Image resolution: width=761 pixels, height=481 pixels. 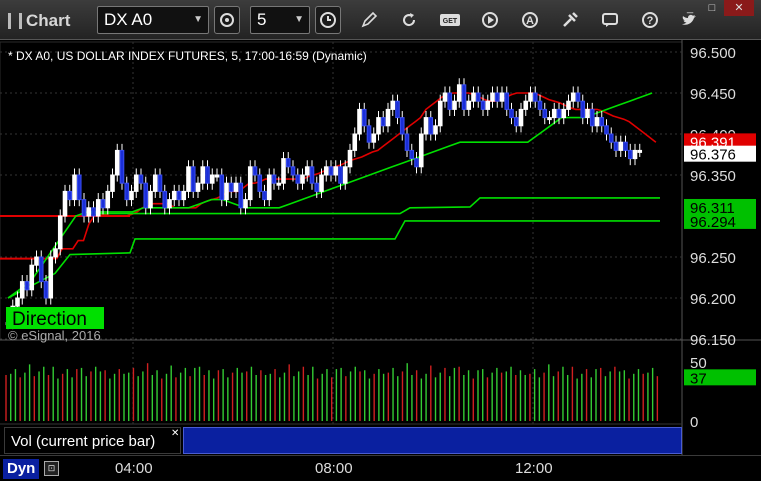 I want to click on interval-value: 5, so click(x=262, y=19).